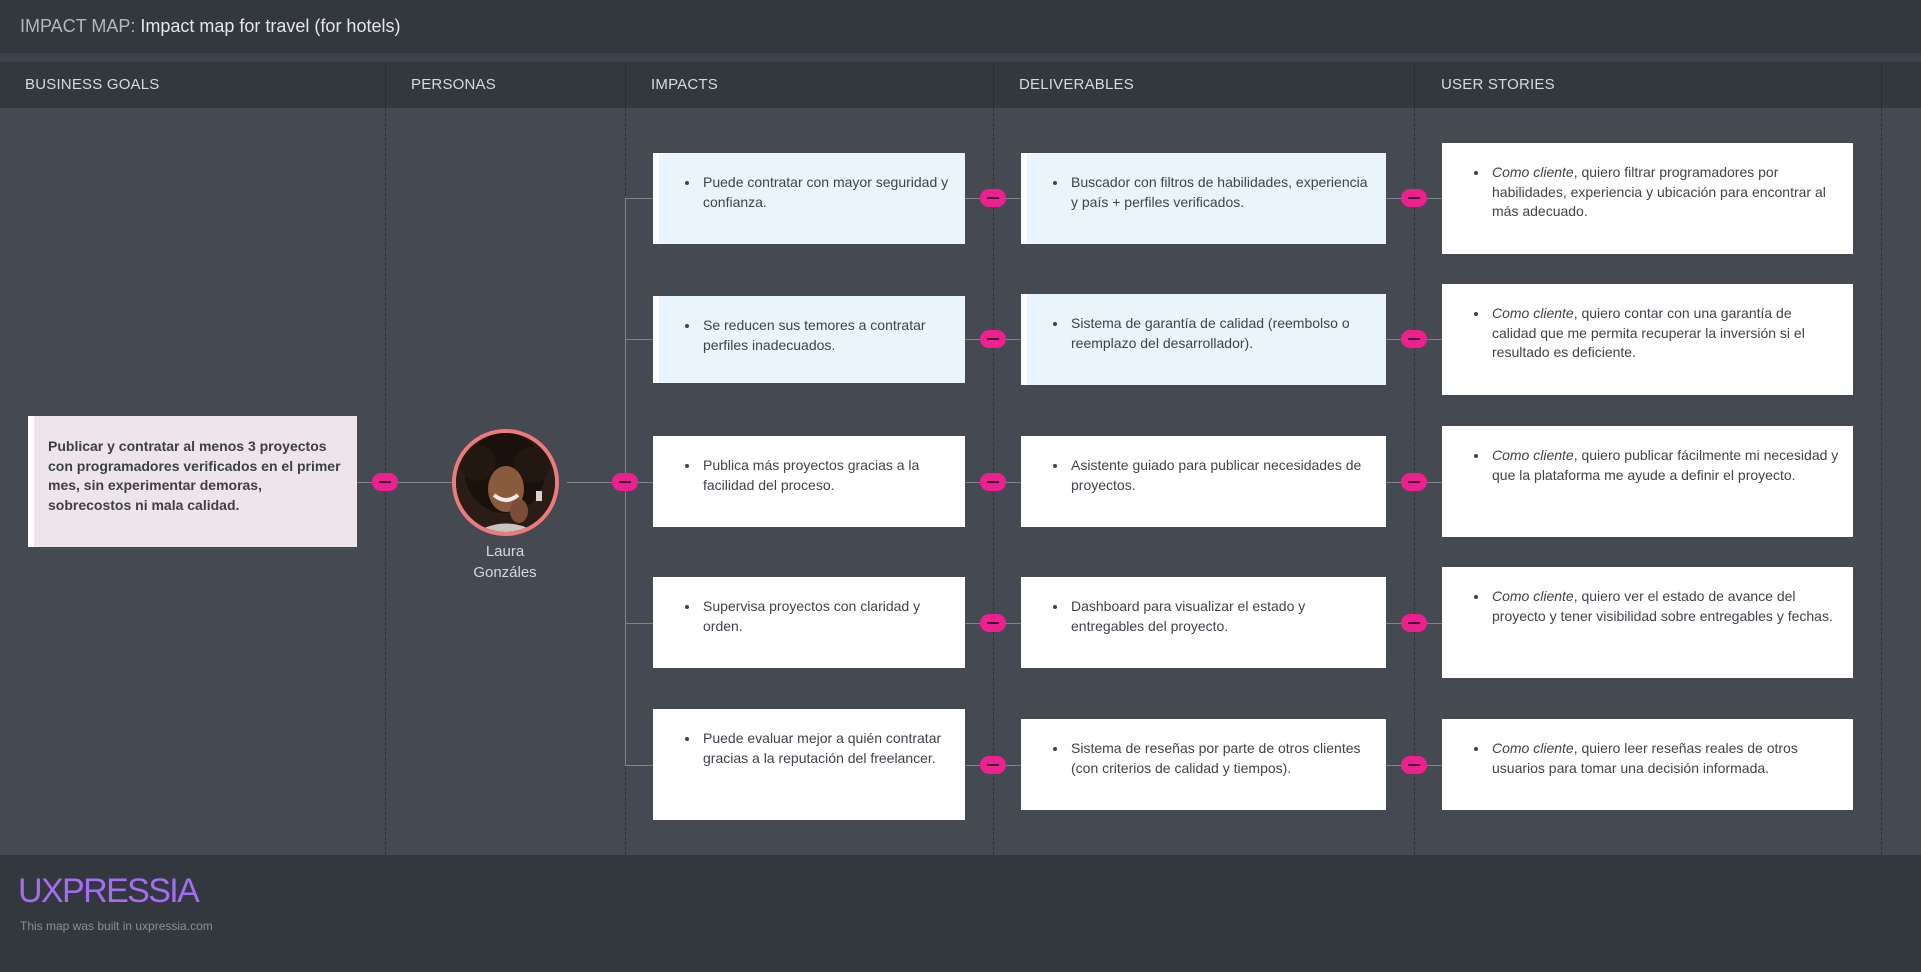  I want to click on built-in-note: This map was built in uxpressia.com, so click(116, 926).